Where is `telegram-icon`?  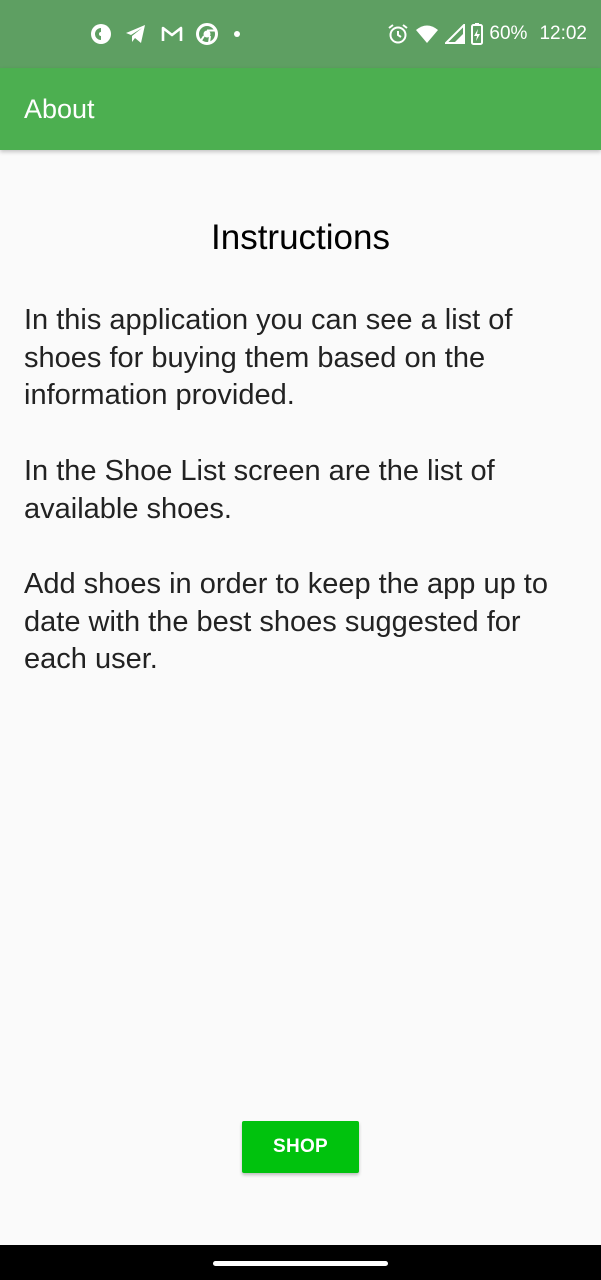 telegram-icon is located at coordinates (136, 34).